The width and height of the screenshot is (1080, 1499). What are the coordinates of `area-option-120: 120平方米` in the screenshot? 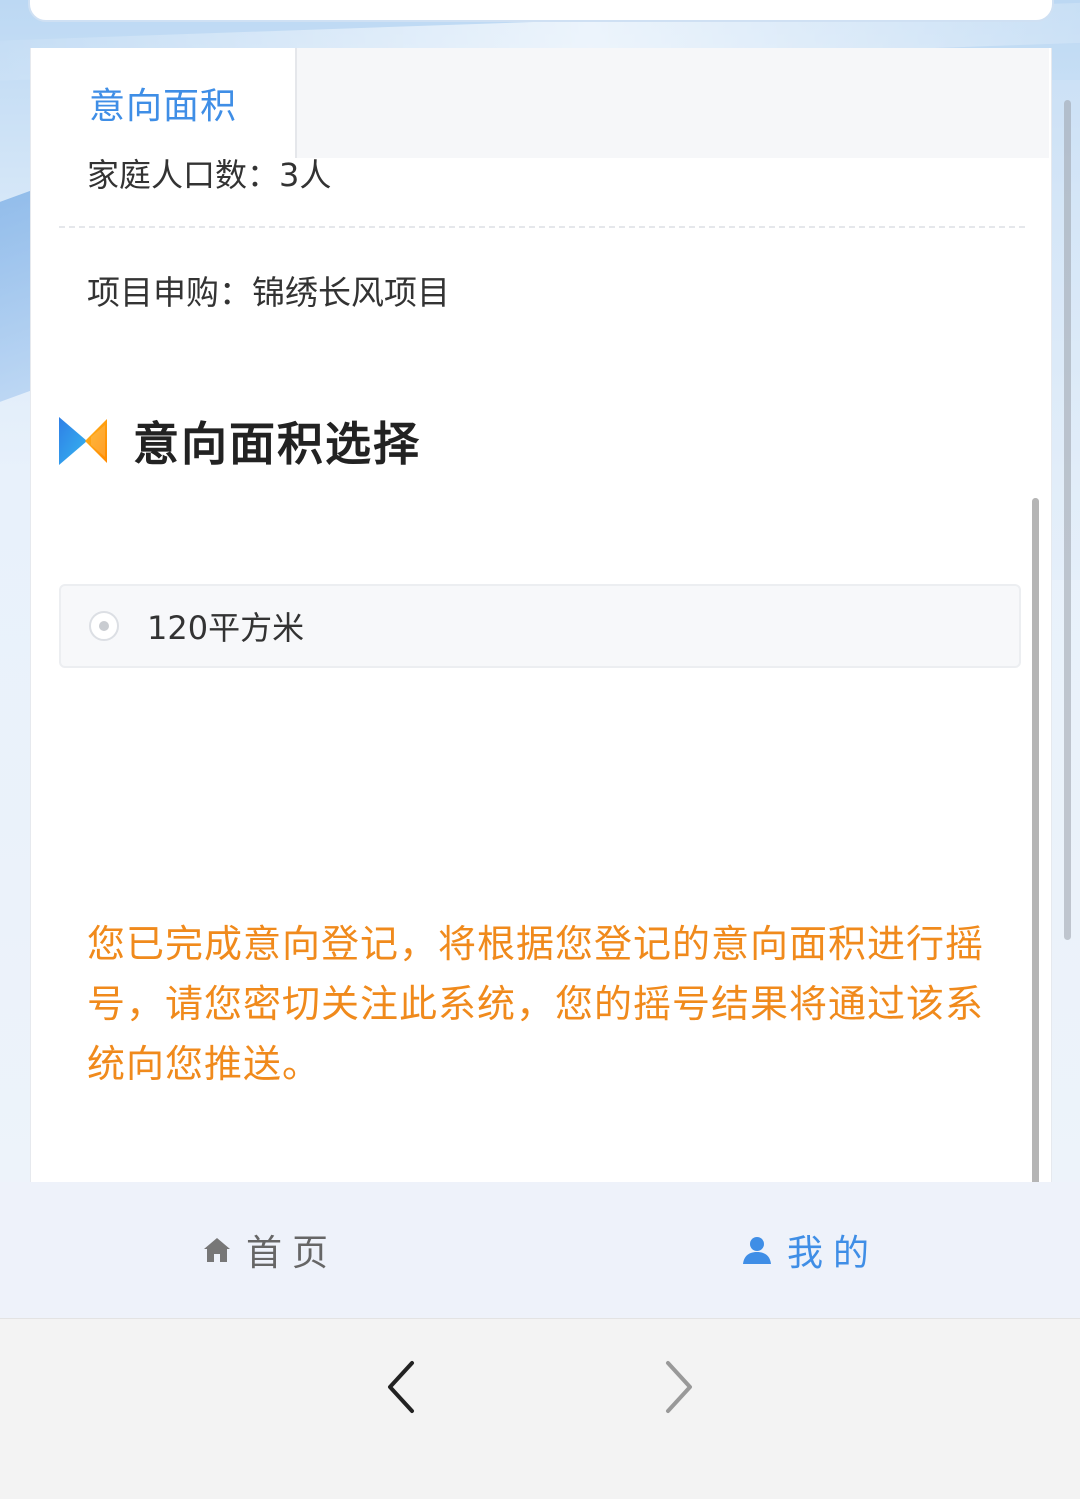 It's located at (540, 626).